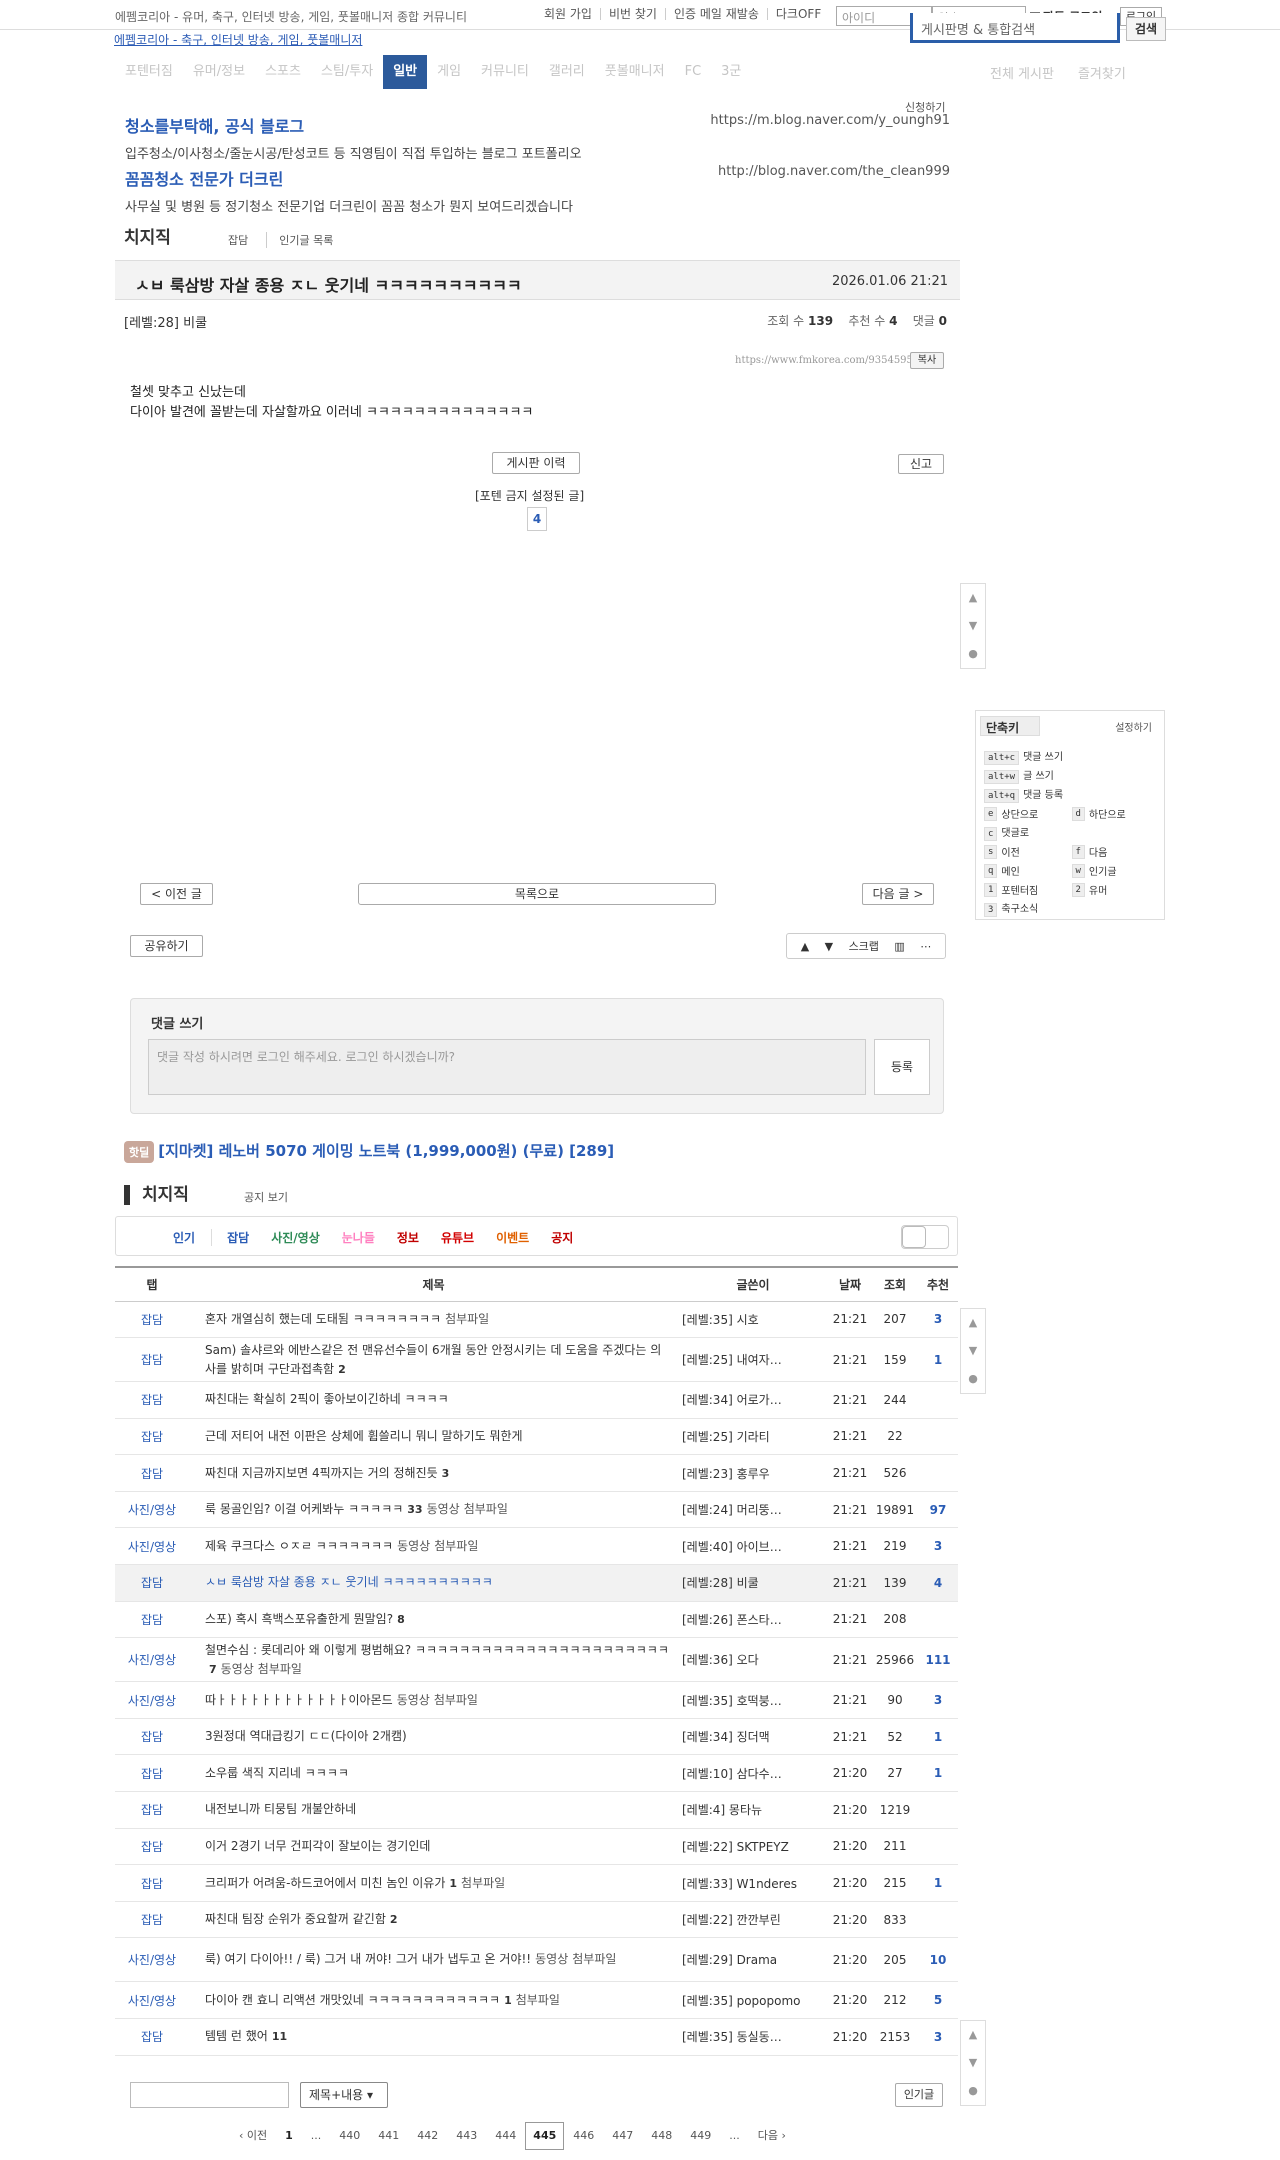 The image size is (1280, 2160). Describe the element at coordinates (753, 1960) in the screenshot. I see `row-author: [레벨:29] Drama` at that location.